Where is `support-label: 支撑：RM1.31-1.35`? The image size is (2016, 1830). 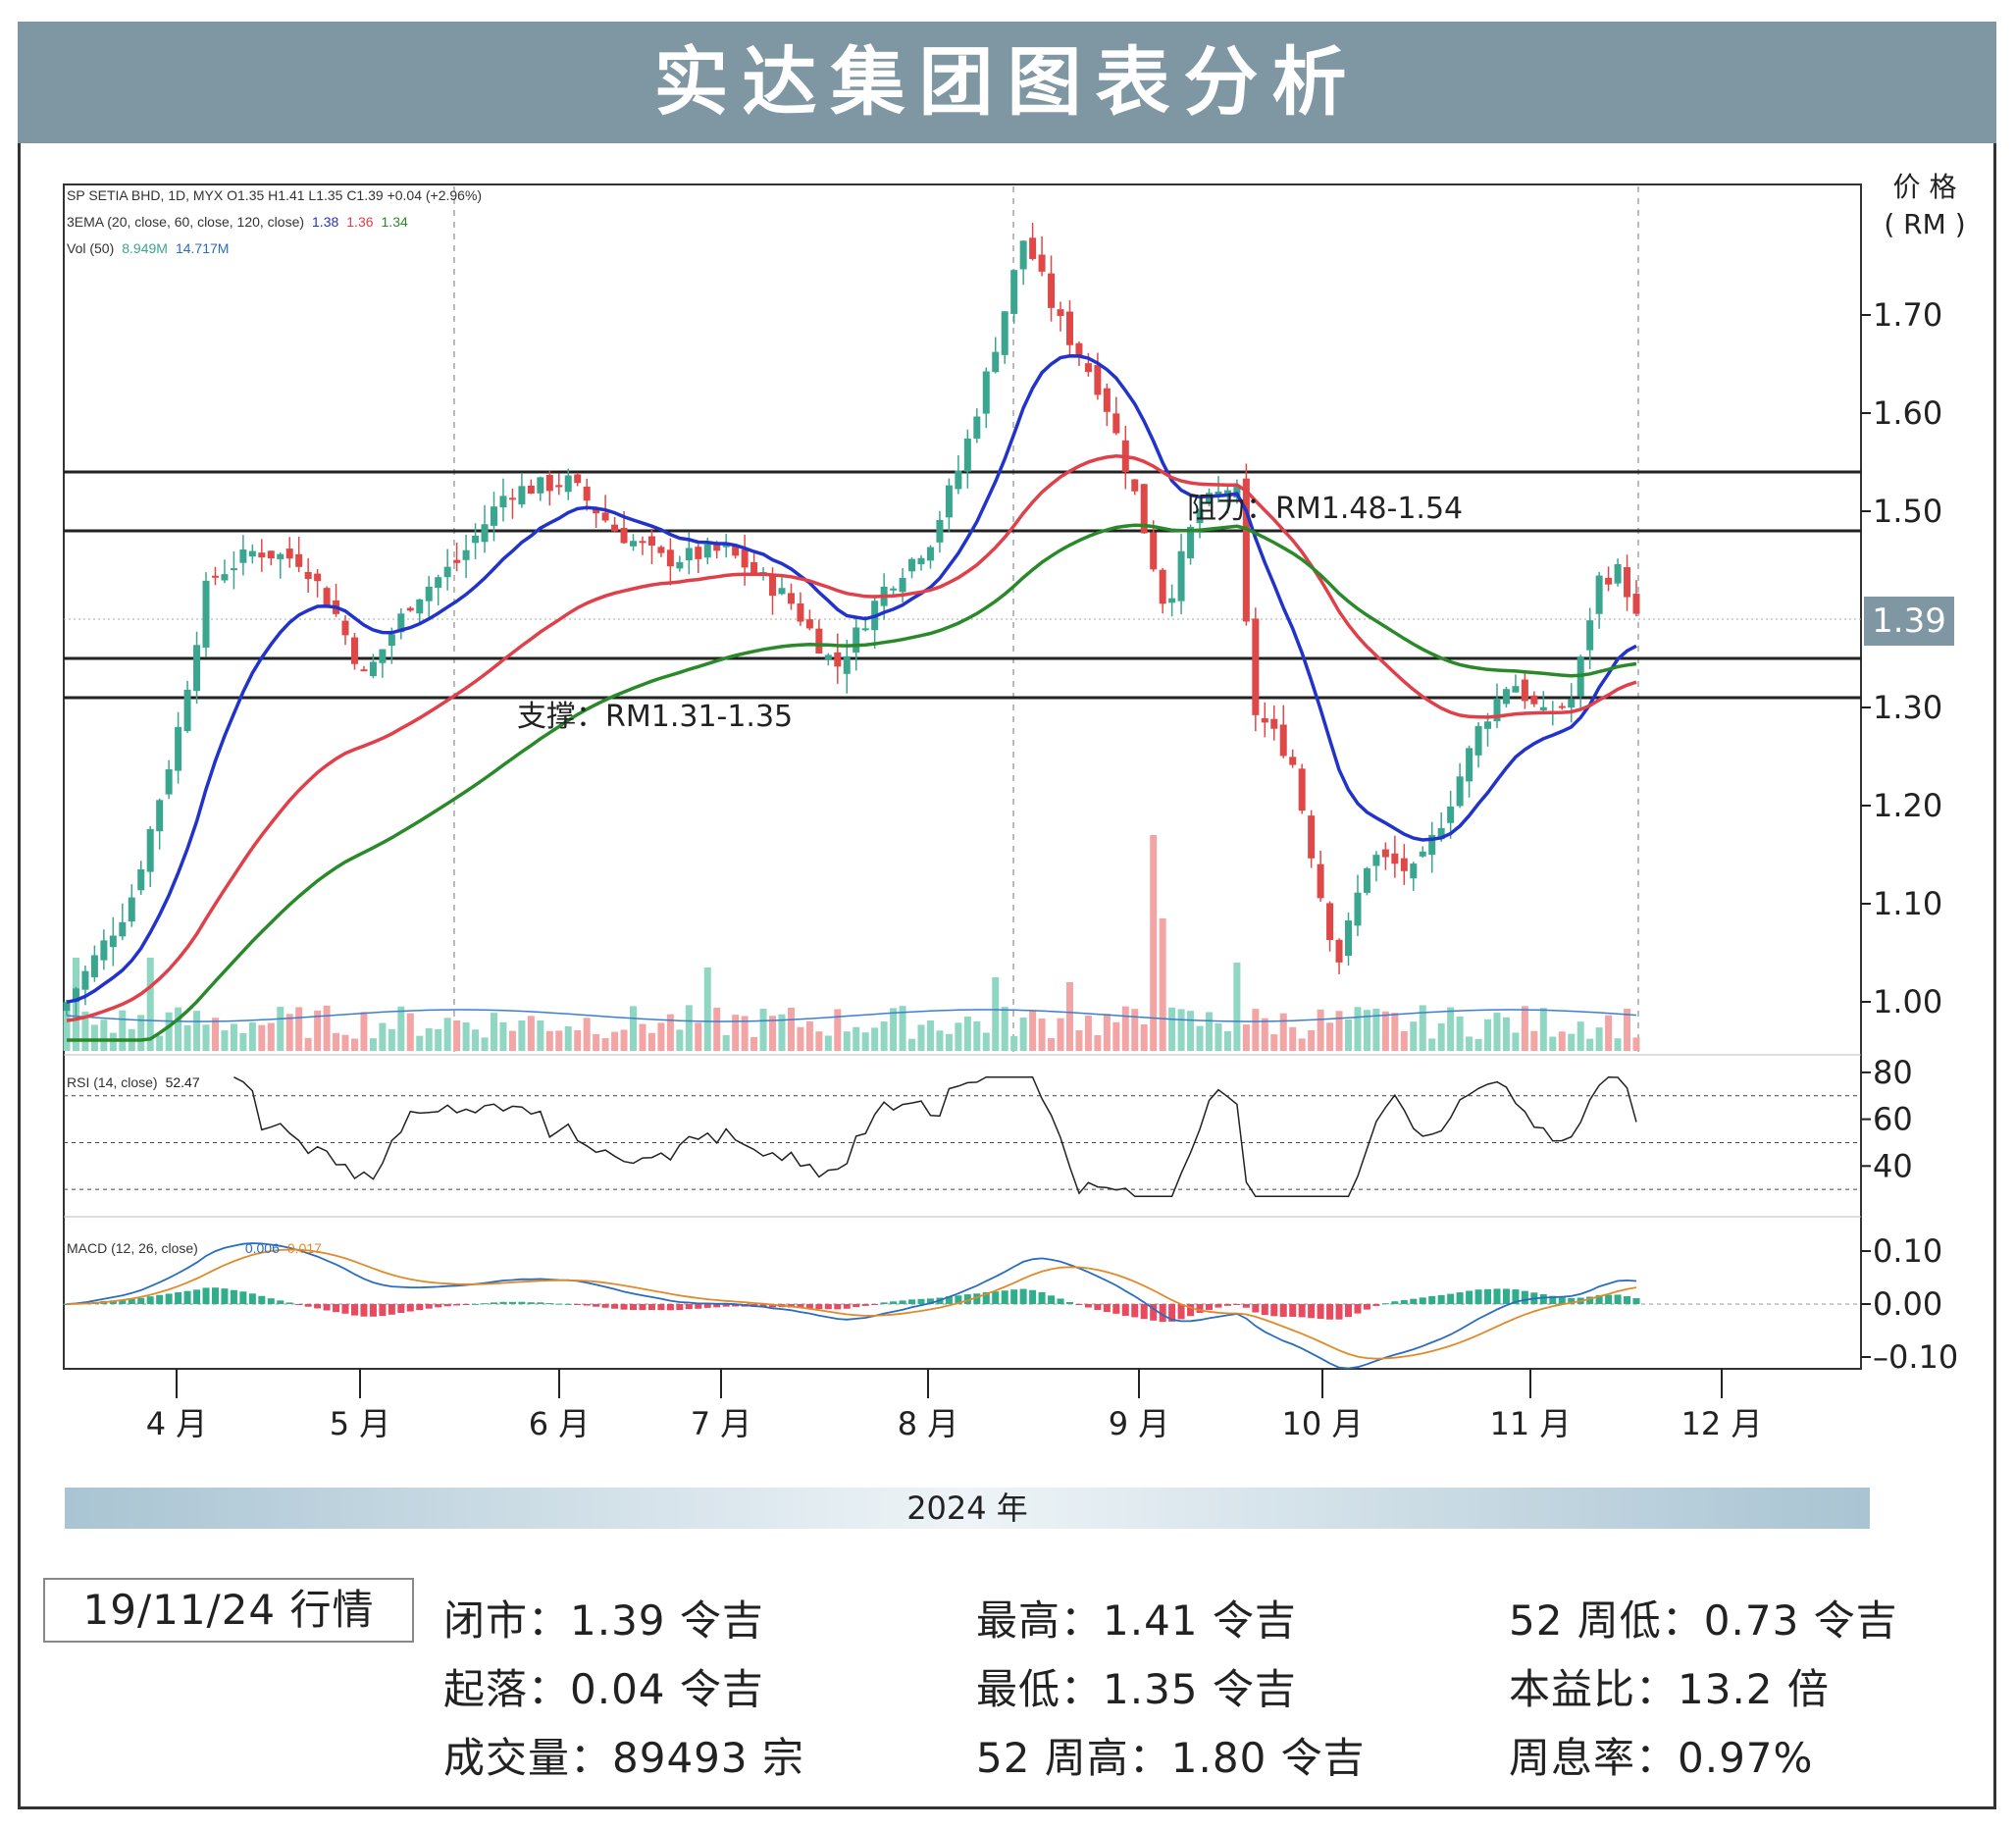 support-label: 支撑：RM1.31-1.35 is located at coordinates (655, 717).